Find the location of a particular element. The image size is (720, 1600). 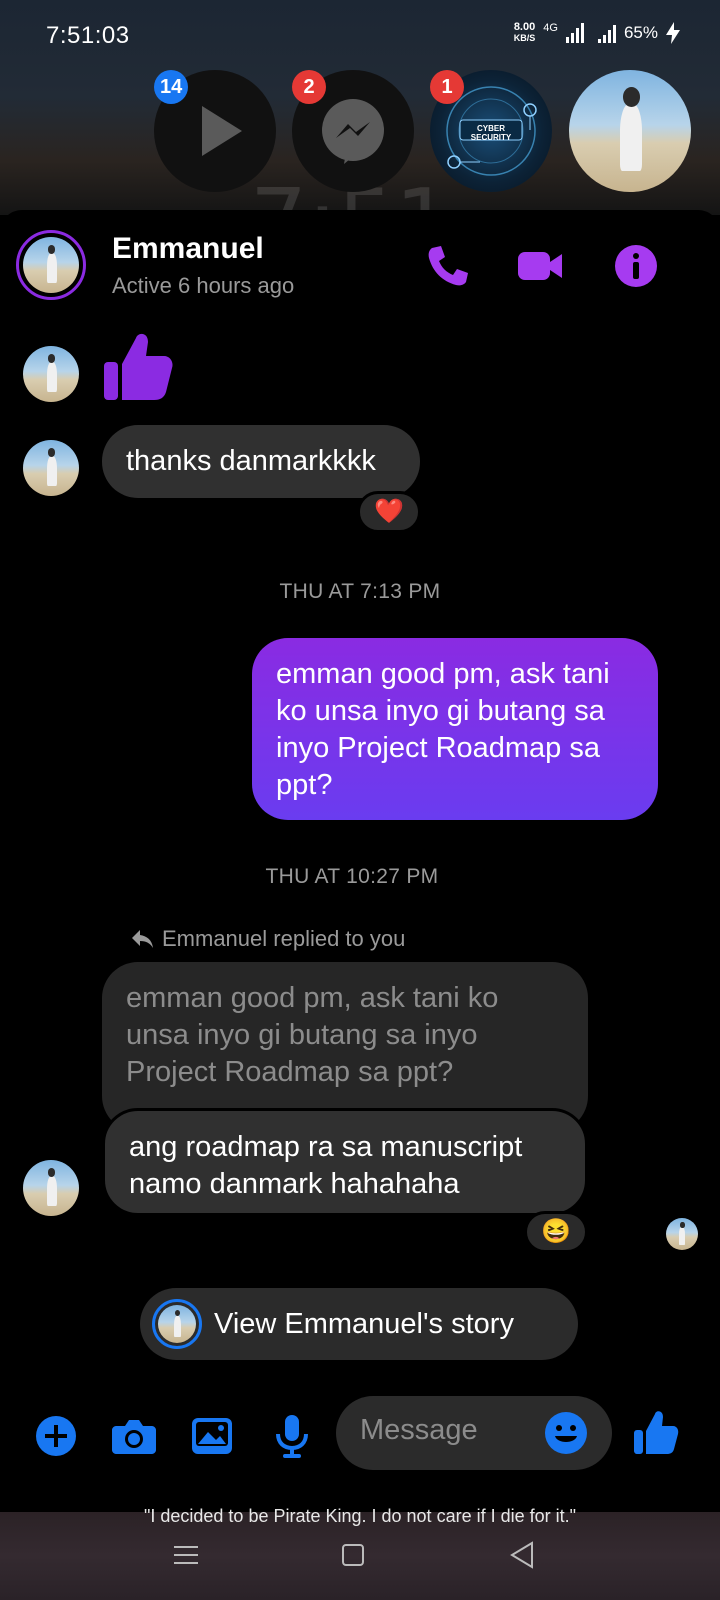

contact-avatar-image is located at coordinates (51, 265).